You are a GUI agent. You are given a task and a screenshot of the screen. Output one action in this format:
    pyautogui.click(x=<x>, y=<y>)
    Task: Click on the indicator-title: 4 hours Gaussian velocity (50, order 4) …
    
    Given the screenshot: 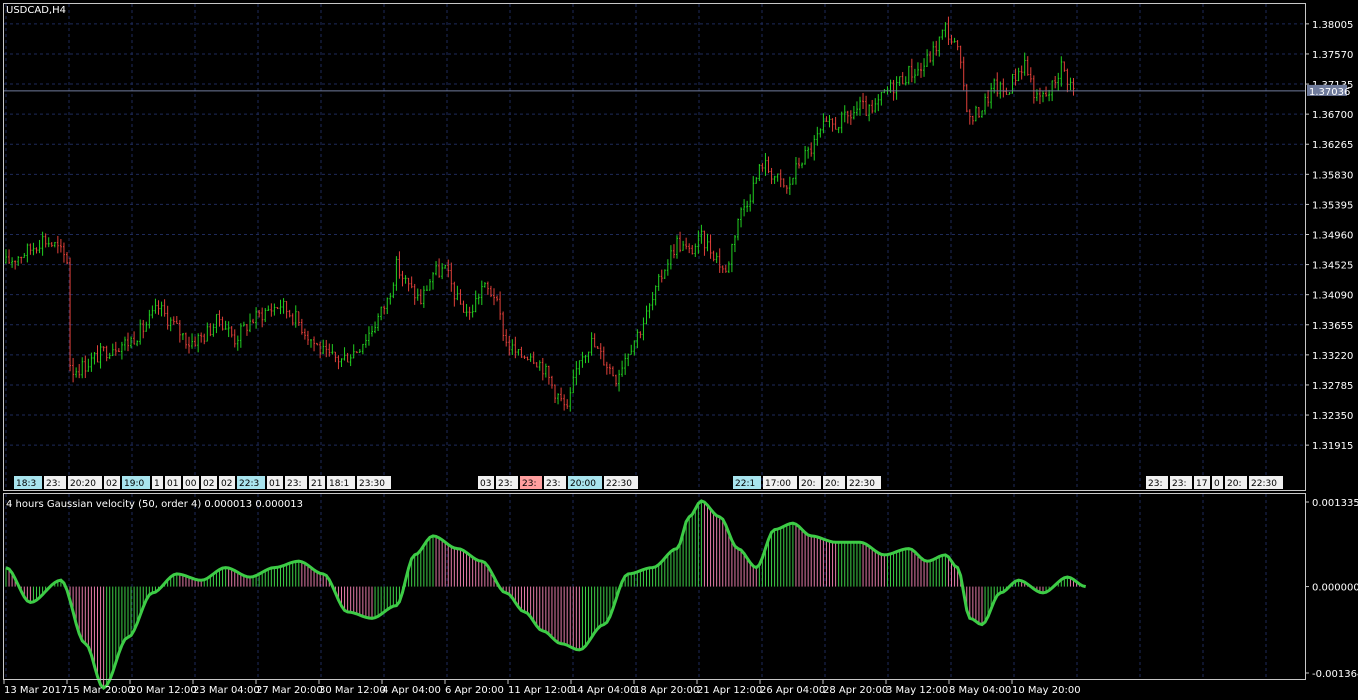 What is the action you would take?
    pyautogui.click(x=154, y=504)
    